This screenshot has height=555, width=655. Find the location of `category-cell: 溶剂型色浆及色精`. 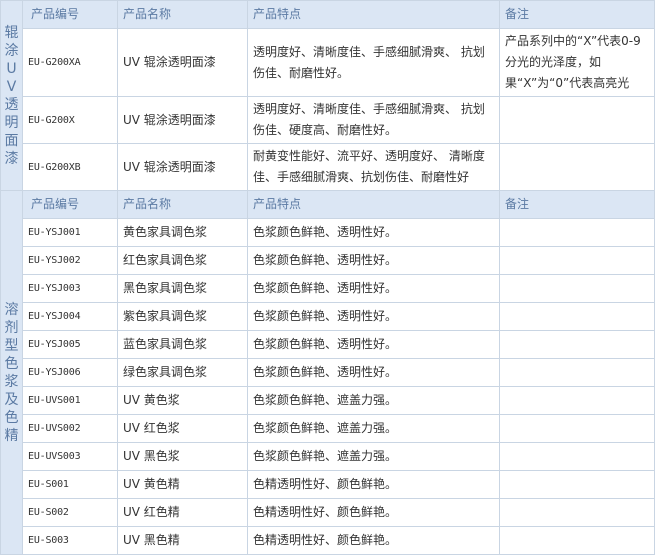

category-cell: 溶剂型色浆及色精 is located at coordinates (11, 372).